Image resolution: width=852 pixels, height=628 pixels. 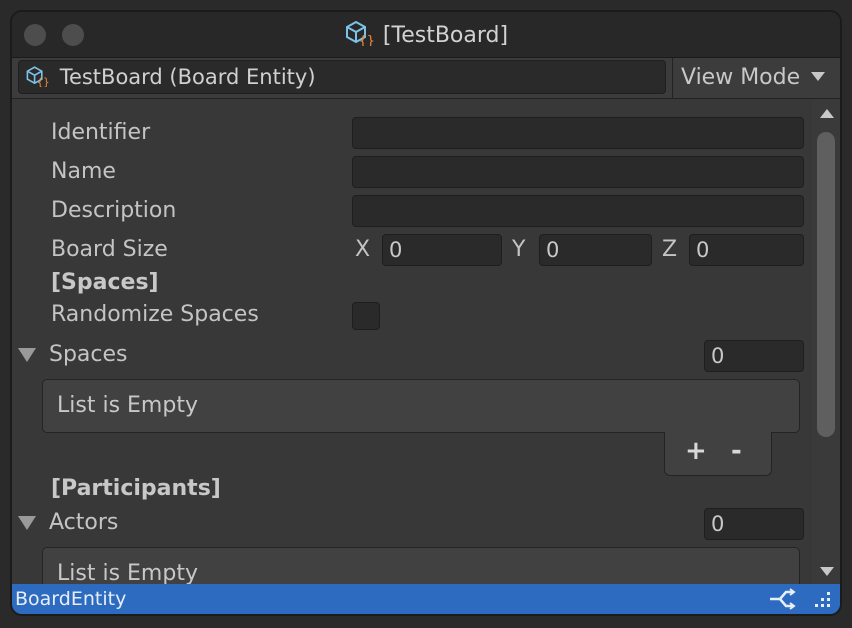 I want to click on resize-grip-icon, so click(x=822, y=601).